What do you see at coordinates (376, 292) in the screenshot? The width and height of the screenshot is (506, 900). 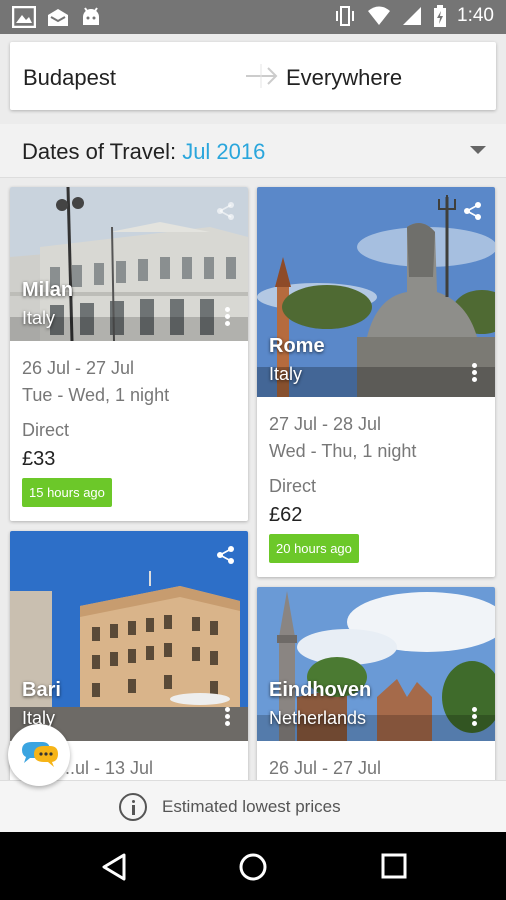 I see `destination-photo: Rome Italy` at bounding box center [376, 292].